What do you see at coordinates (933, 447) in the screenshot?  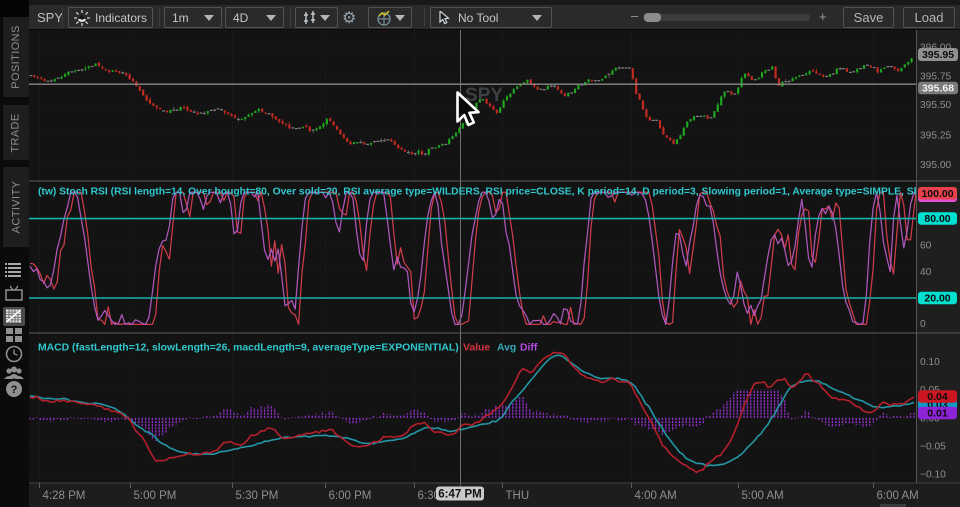 I see `svg-text: −0.05` at bounding box center [933, 447].